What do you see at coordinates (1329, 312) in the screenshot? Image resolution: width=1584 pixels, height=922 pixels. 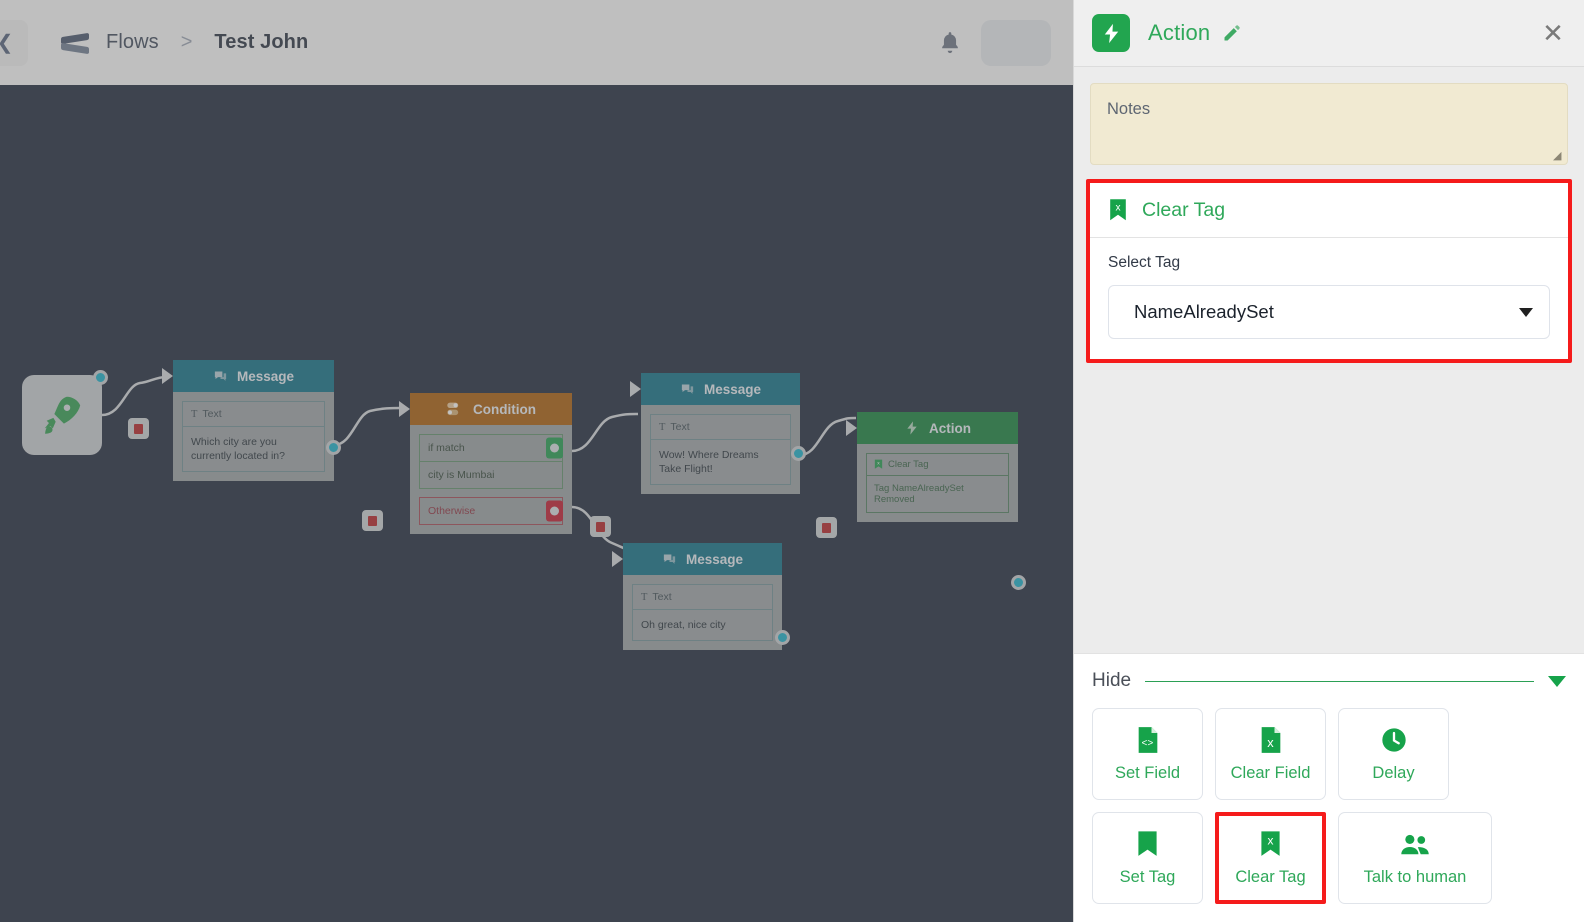 I see `select-tag-dropdown: NameAlreadySet` at bounding box center [1329, 312].